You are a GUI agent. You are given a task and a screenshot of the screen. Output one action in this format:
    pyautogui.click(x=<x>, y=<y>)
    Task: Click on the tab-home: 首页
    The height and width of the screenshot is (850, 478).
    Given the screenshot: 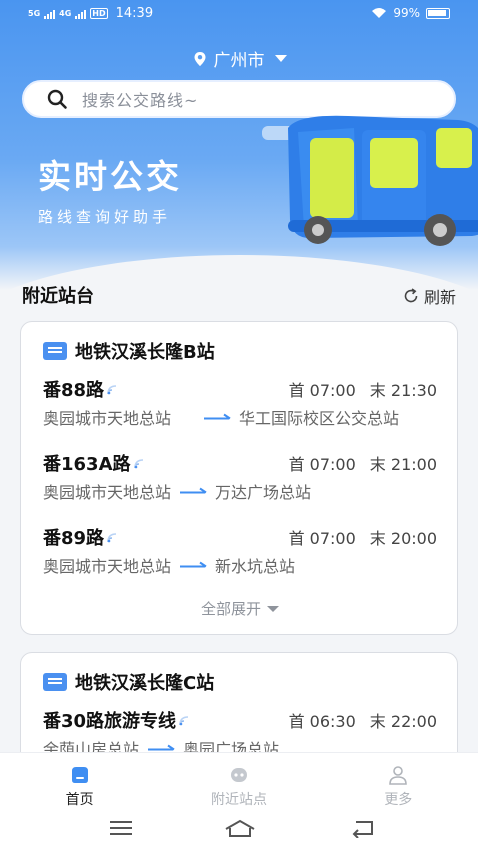 What is the action you would take?
    pyautogui.click(x=79, y=781)
    